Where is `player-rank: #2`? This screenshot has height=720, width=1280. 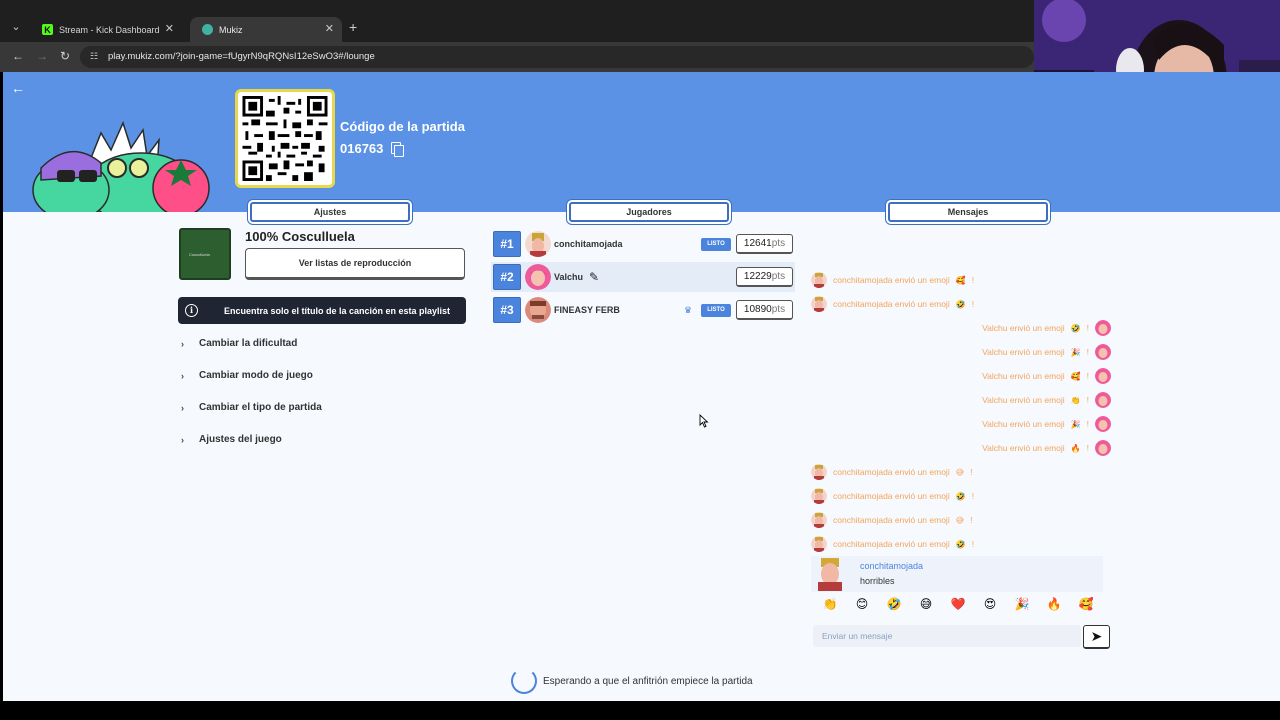 player-rank: #2 is located at coordinates (507, 277).